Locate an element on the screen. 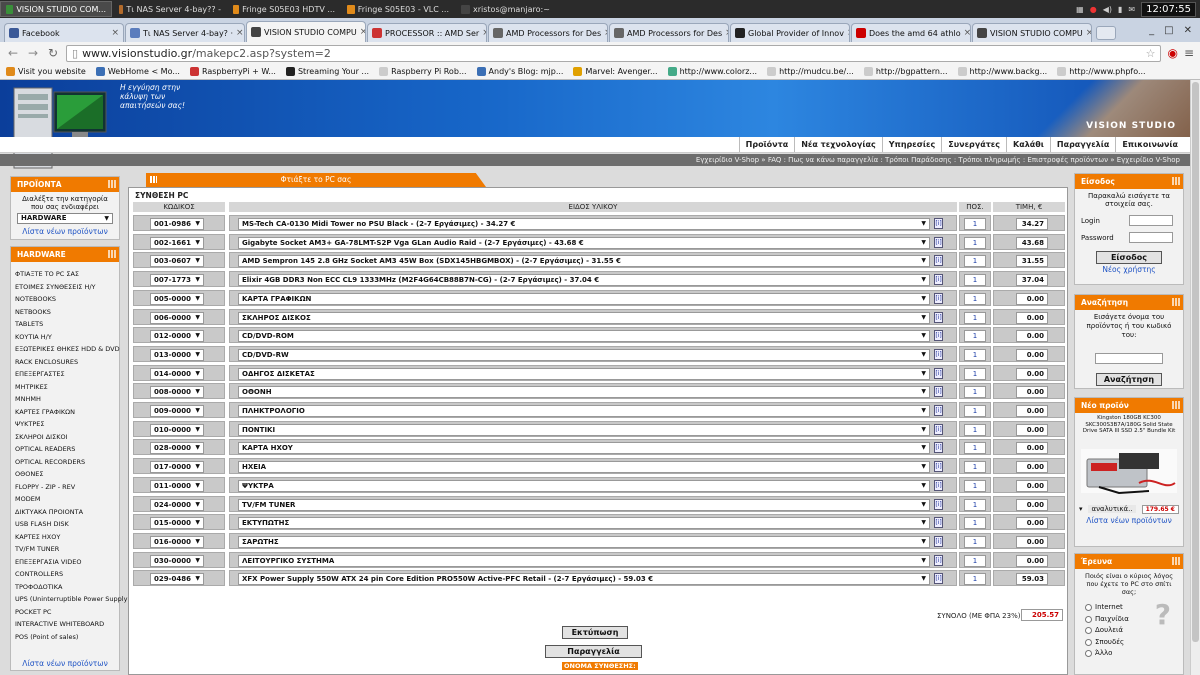  code-select: 012-0000 ▼ is located at coordinates (177, 336).